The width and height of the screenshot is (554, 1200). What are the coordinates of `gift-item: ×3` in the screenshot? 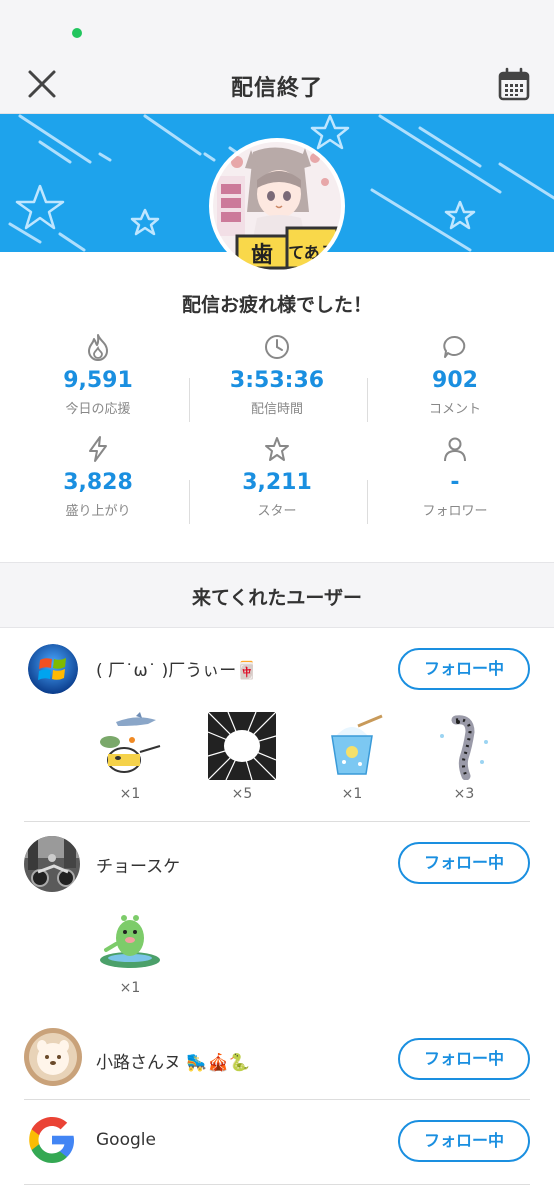 It's located at (464, 757).